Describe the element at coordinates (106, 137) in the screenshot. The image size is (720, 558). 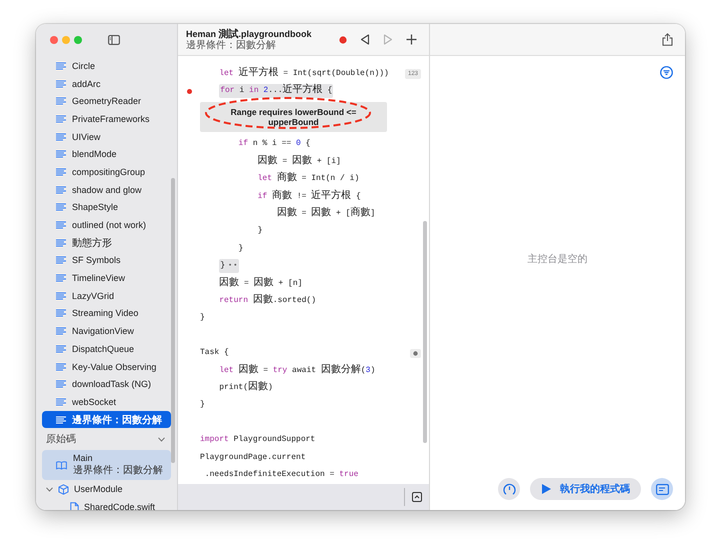
I see `sidebar-item: UIView` at that location.